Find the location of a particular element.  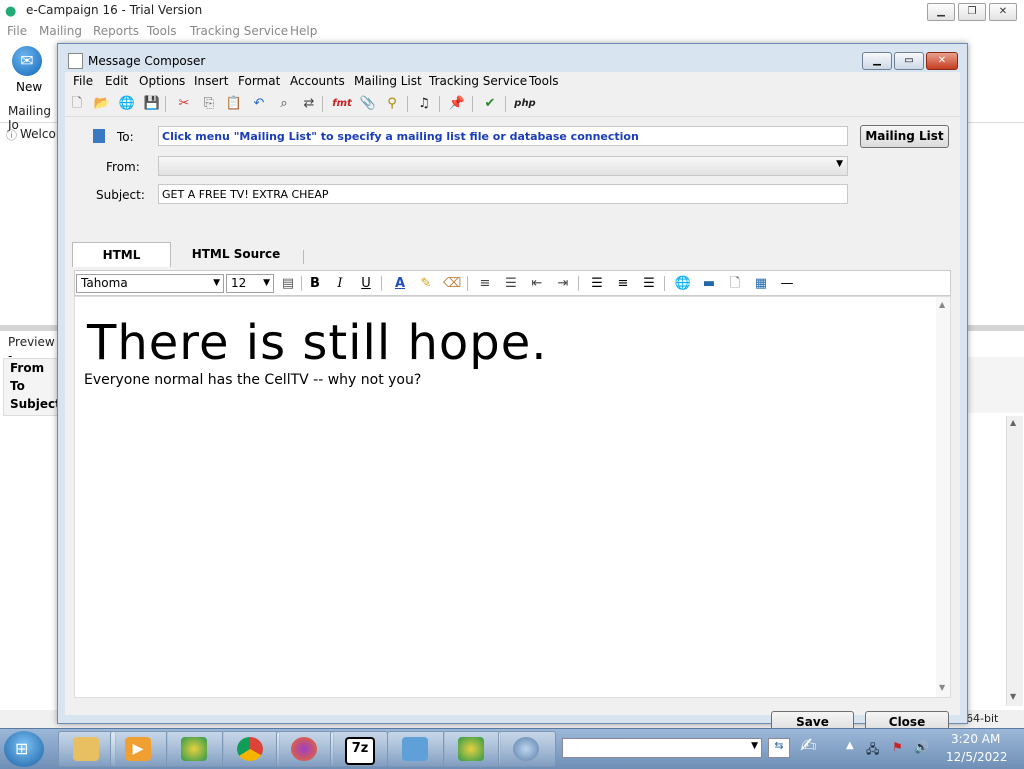

save-disk-icon: 💾 is located at coordinates (152, 104).